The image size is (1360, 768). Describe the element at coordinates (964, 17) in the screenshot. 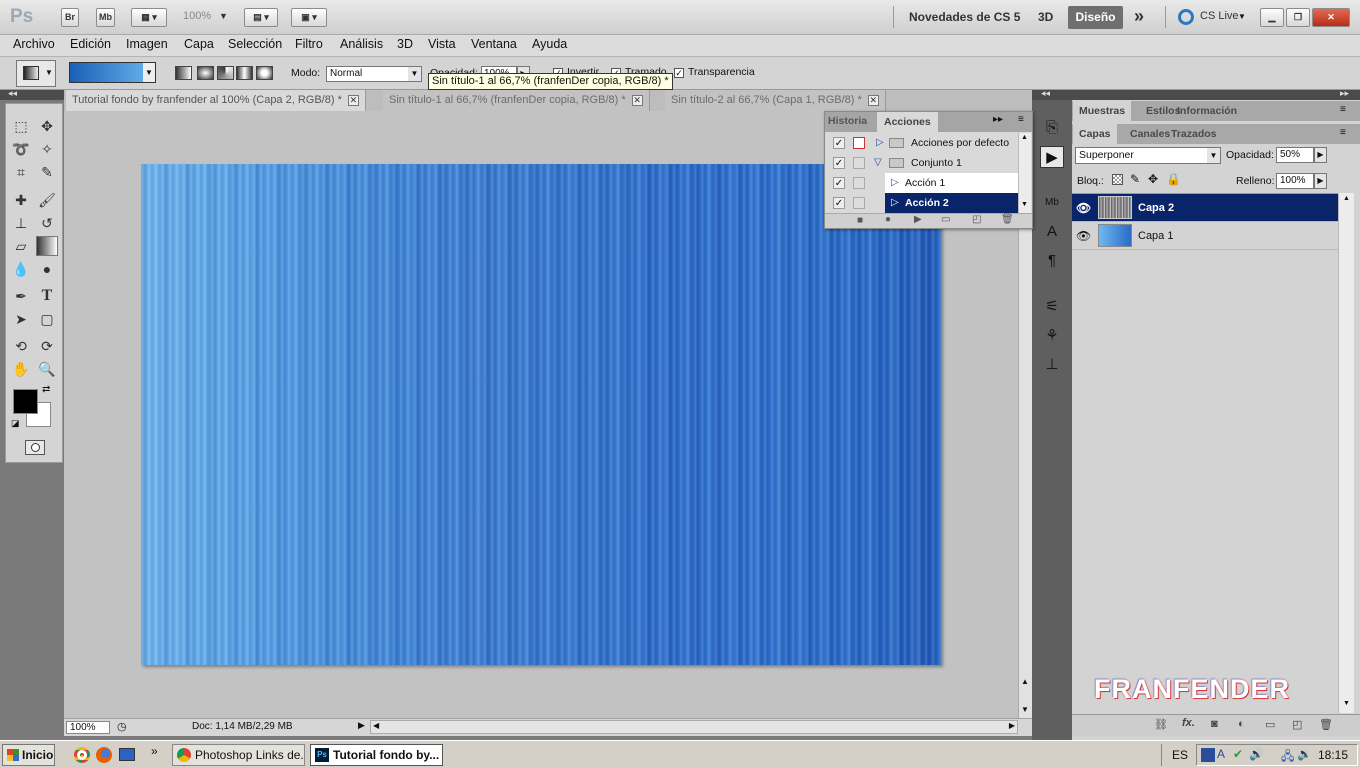

I see `workspace-novedades: Novedades de CS 5` at that location.